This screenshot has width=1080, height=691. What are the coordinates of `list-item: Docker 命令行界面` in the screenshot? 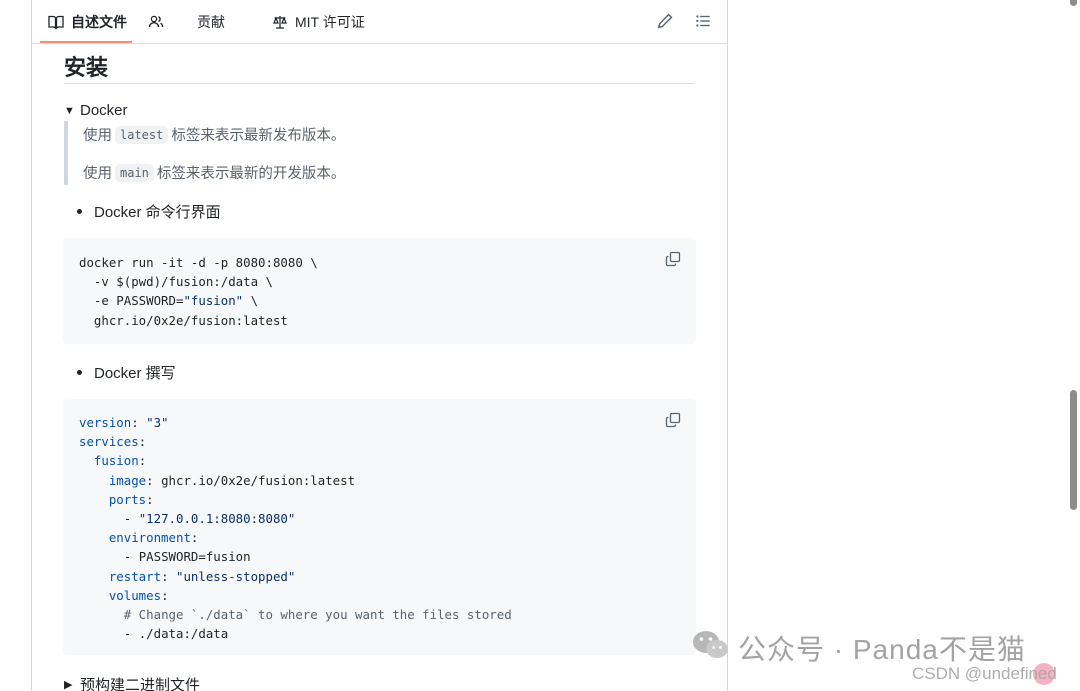 It's located at (149, 211).